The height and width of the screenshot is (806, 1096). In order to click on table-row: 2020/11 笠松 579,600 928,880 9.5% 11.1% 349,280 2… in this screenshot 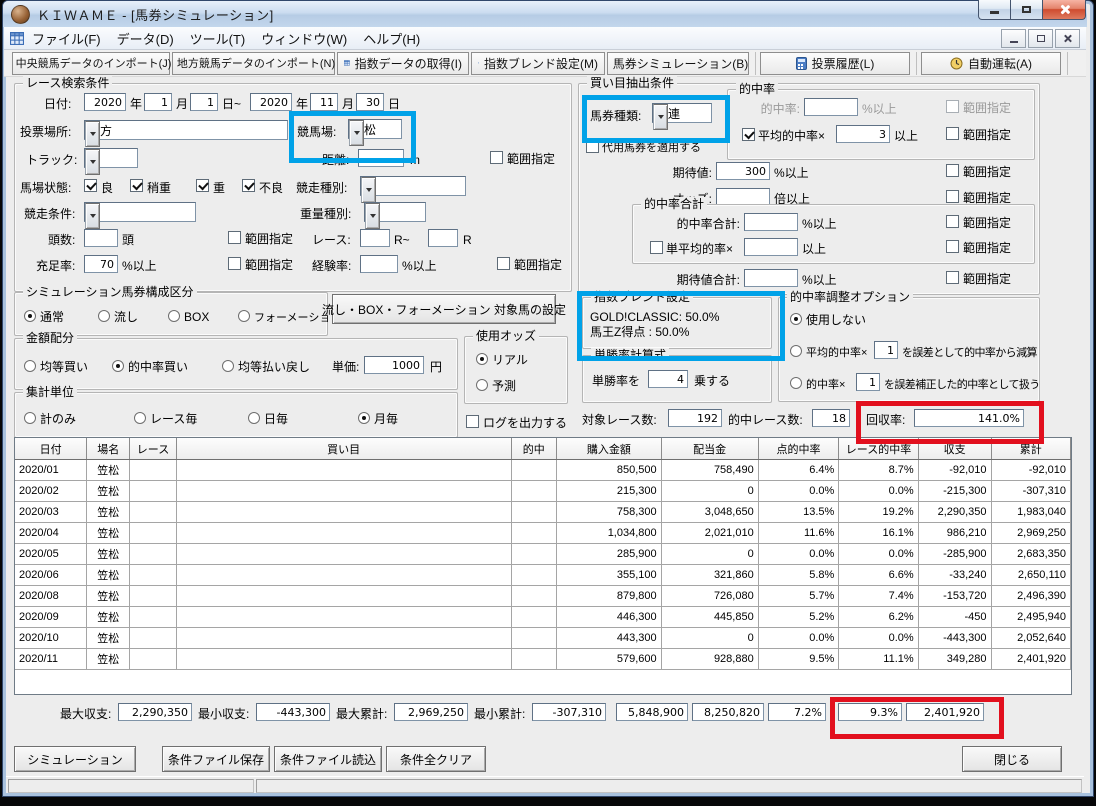, I will do `click(543, 659)`.